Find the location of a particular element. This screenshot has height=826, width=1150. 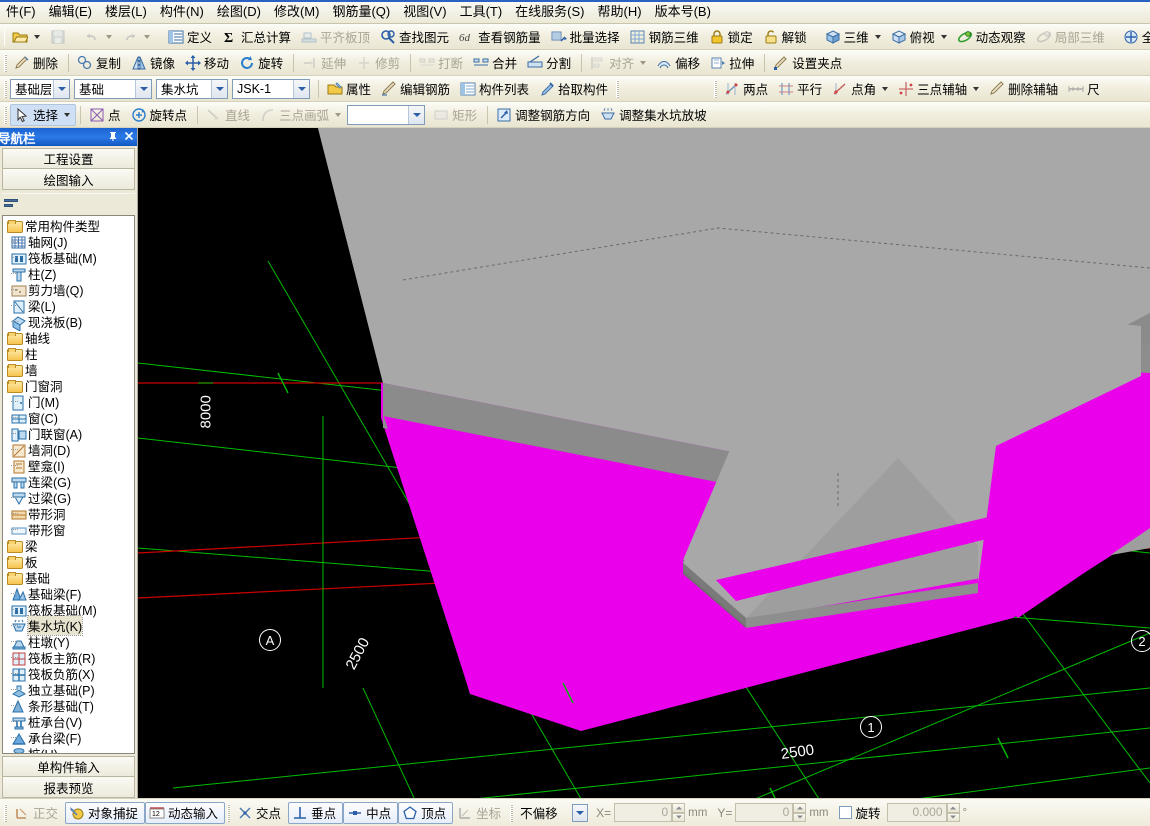

toolbar-button-copy: 复制 is located at coordinates (100, 63).